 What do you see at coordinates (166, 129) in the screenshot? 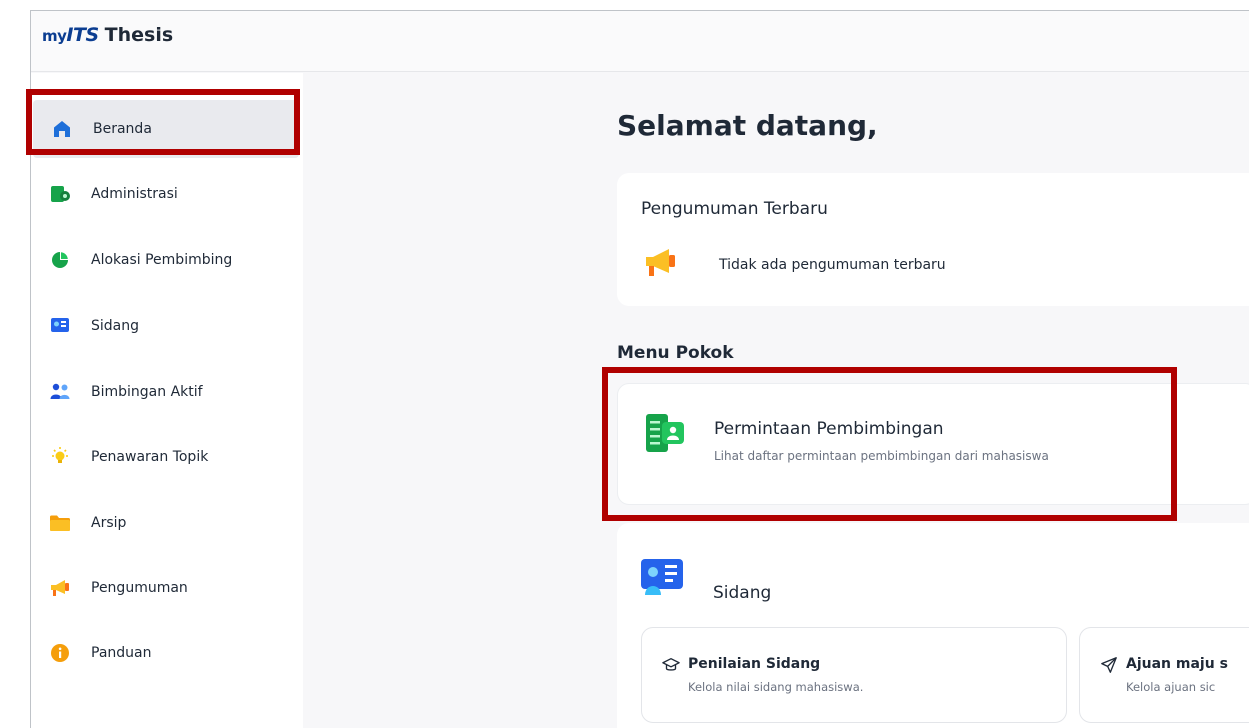
I see `sidebar-item-beranda: Beranda` at bounding box center [166, 129].